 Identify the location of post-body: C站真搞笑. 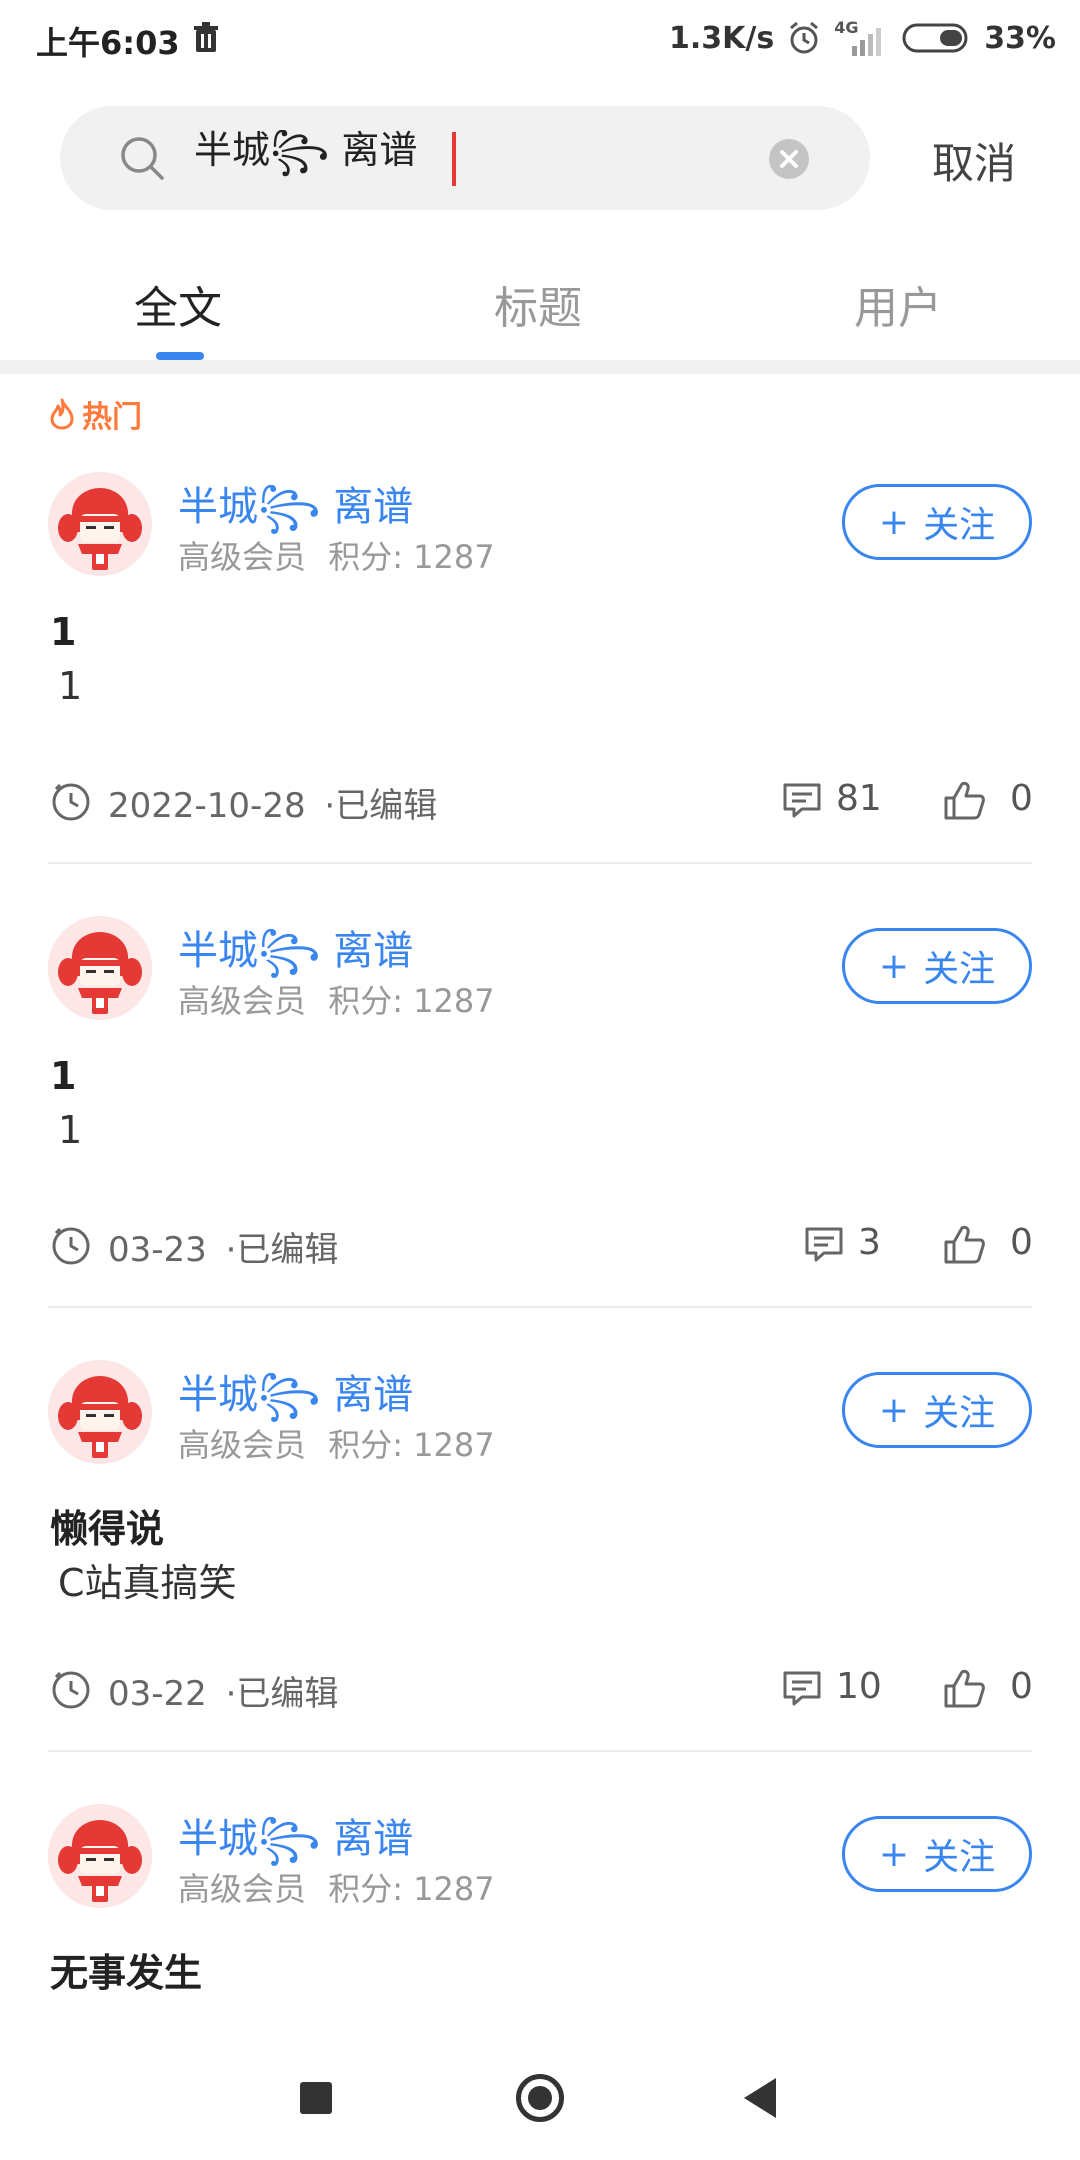
(147, 1579).